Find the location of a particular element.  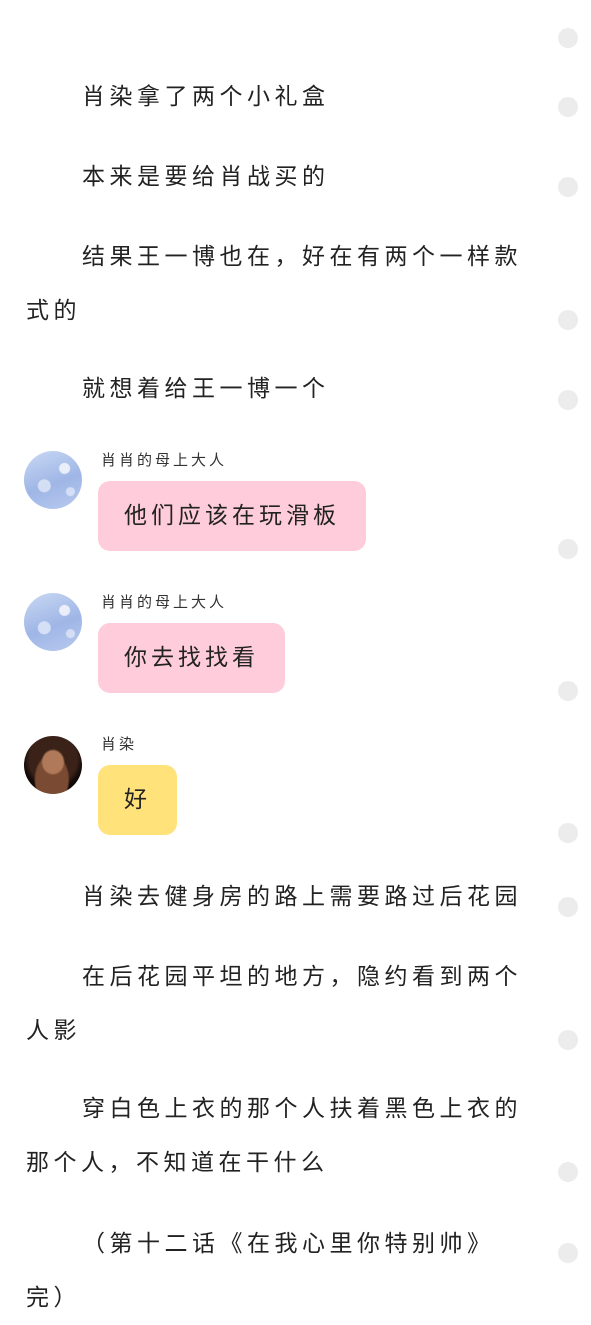

sender-name: 肖染 is located at coordinates (119, 744).